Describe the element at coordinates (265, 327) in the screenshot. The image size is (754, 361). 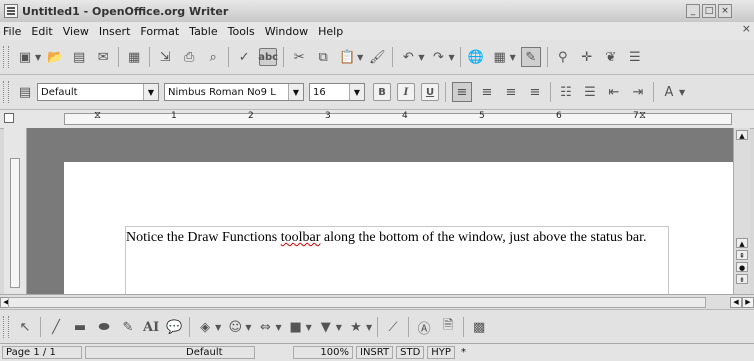
I see `block-arrows-icon: ⇔` at that location.